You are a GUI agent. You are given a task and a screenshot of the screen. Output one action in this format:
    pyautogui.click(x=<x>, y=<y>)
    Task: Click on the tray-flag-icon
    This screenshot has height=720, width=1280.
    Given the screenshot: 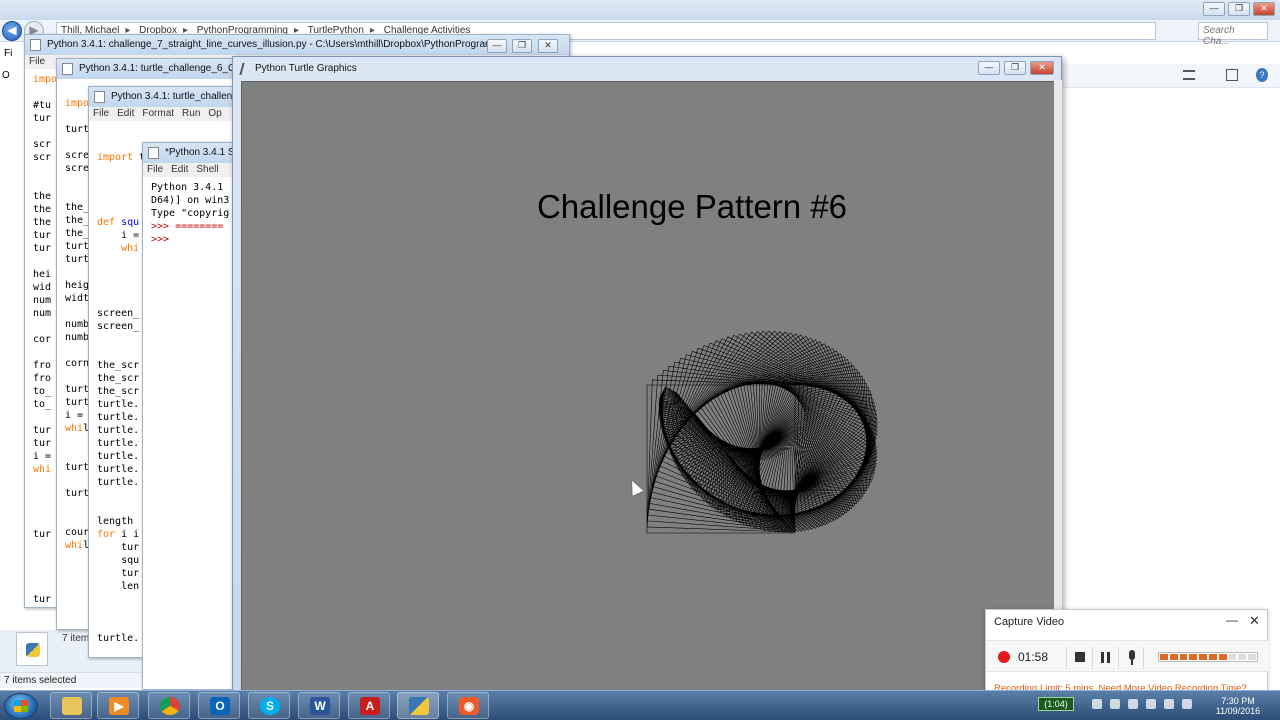 What is the action you would take?
    pyautogui.click(x=1115, y=704)
    